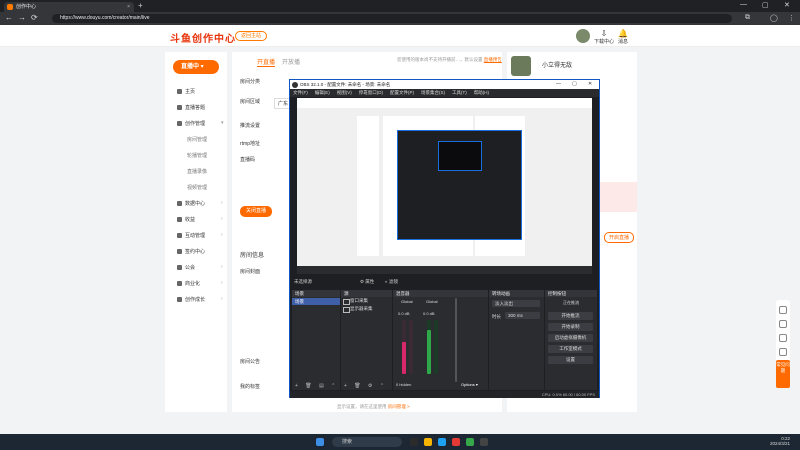  What do you see at coordinates (444, 84) in the screenshot?
I see `obs-titlebar: OBS 32.1.0 - 配置文件: 未命名 - 场景: 未命名 — ▢ ✕` at bounding box center [444, 84].